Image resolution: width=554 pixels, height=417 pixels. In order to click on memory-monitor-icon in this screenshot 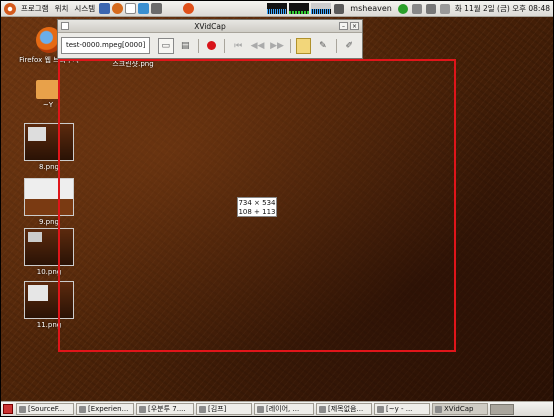, I will do `click(321, 8)`.